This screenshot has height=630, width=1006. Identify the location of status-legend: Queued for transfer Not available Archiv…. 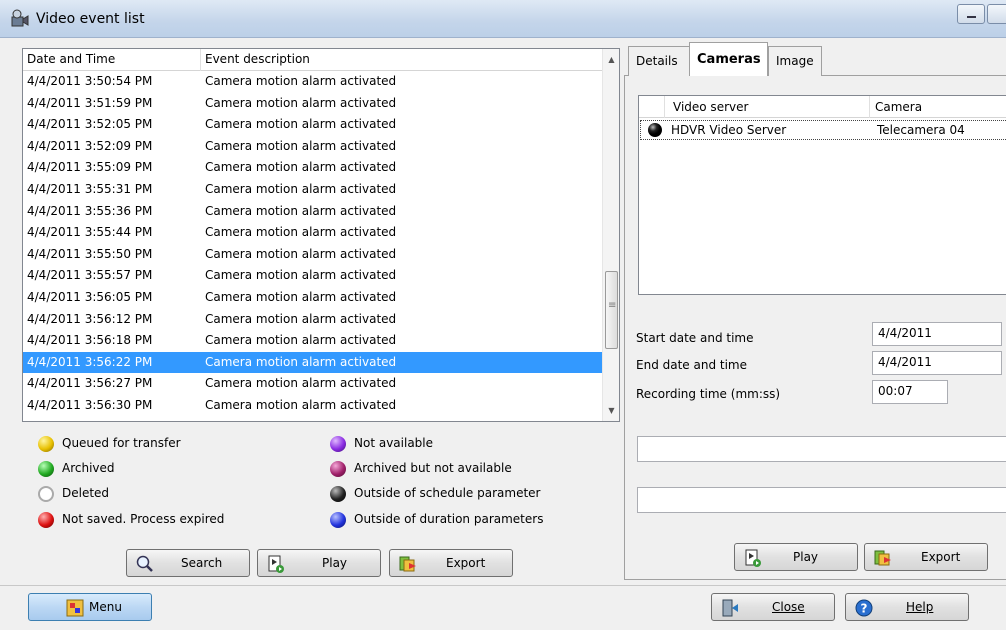
(321, 480).